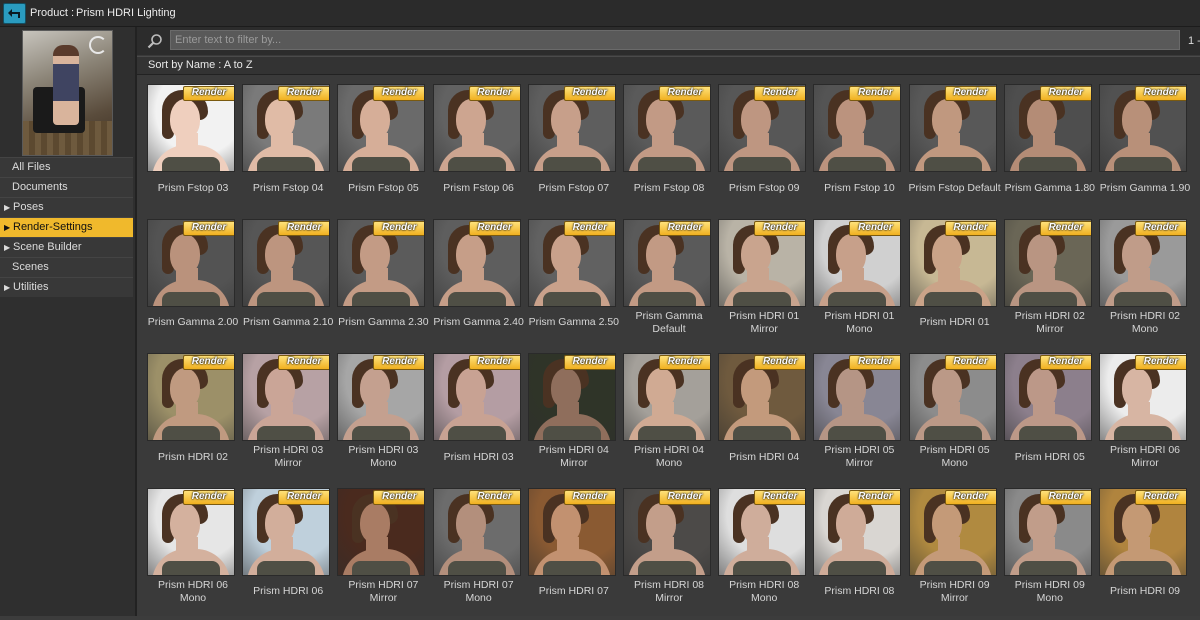 This screenshot has width=1200, height=620. What do you see at coordinates (66, 187) in the screenshot?
I see `sidebar-item: Documents` at bounding box center [66, 187].